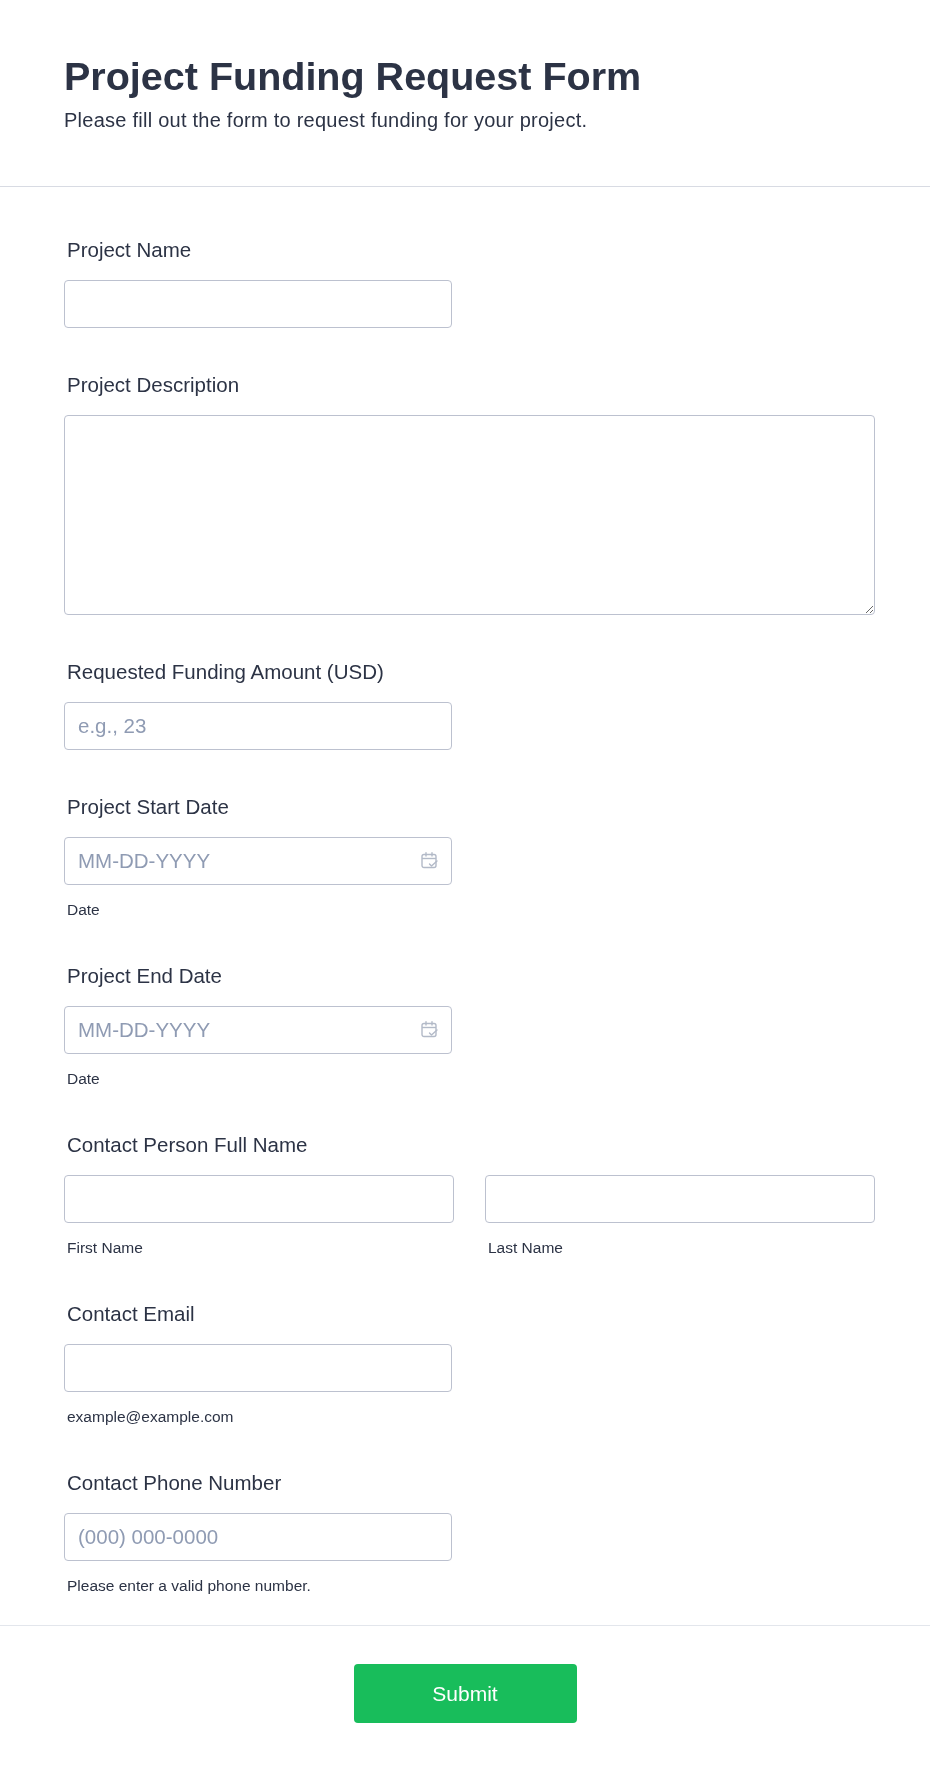 This screenshot has width=930, height=1772. Describe the element at coordinates (525, 1248) in the screenshot. I see `field-sublabel: Last Name` at that location.